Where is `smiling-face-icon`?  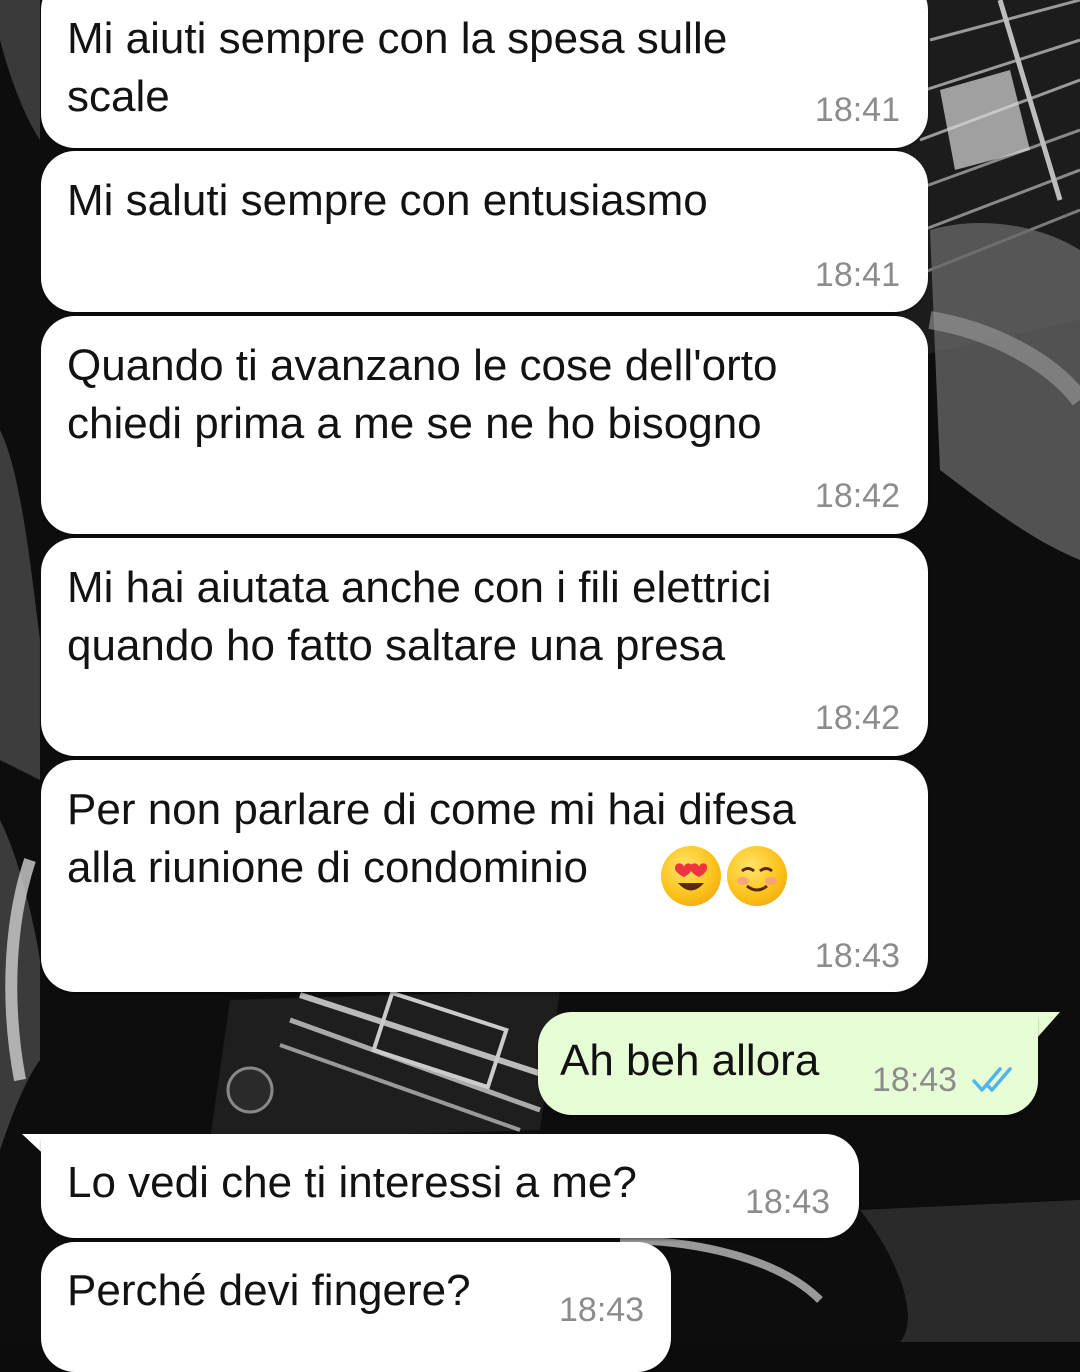
smiling-face-icon is located at coordinates (757, 876).